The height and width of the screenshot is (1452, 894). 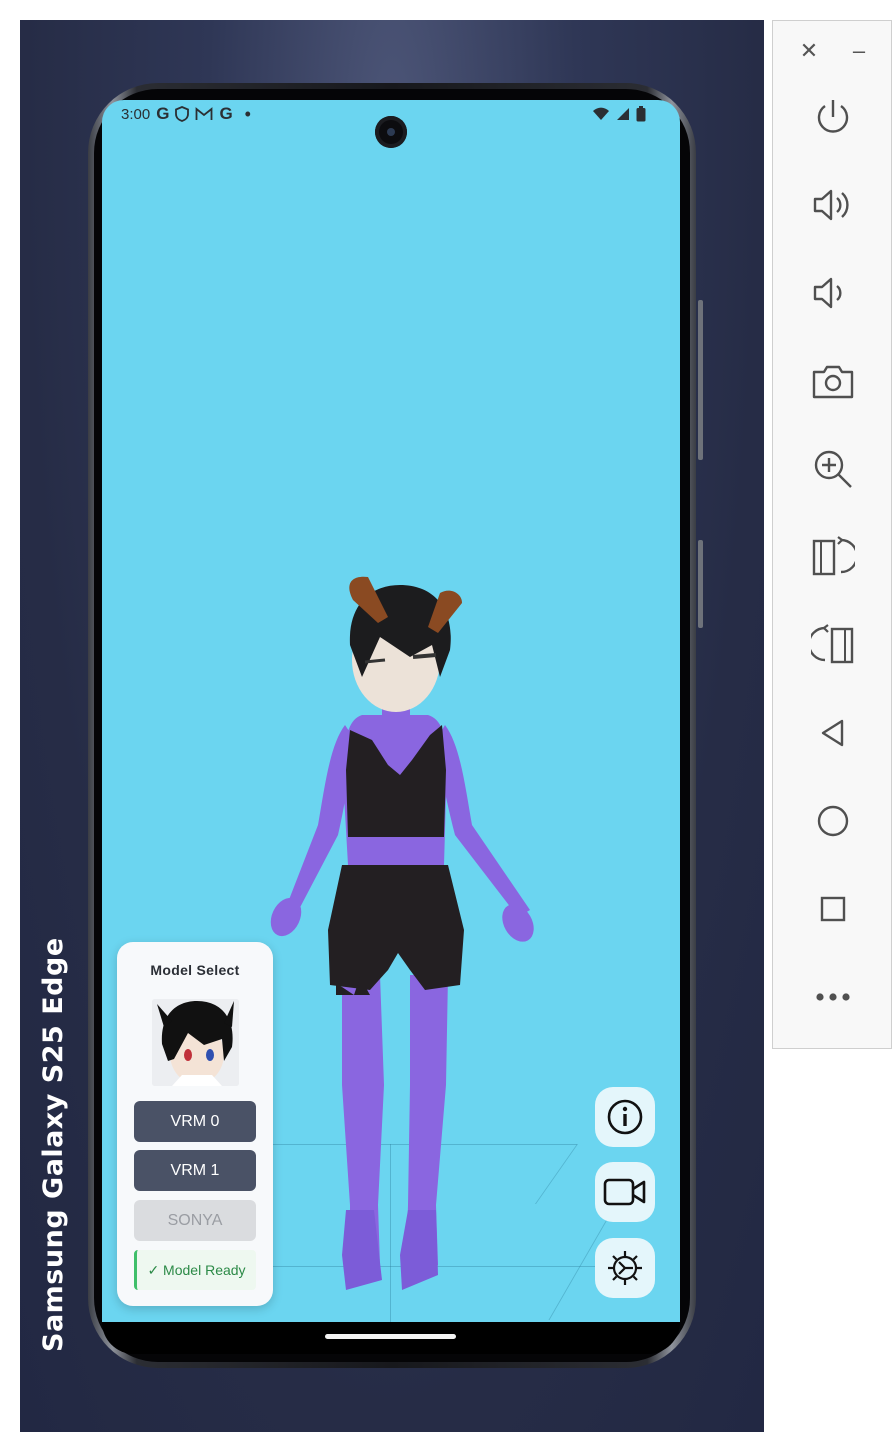 I want to click on emulator-toolbar: ✕ –, so click(x=832, y=534).